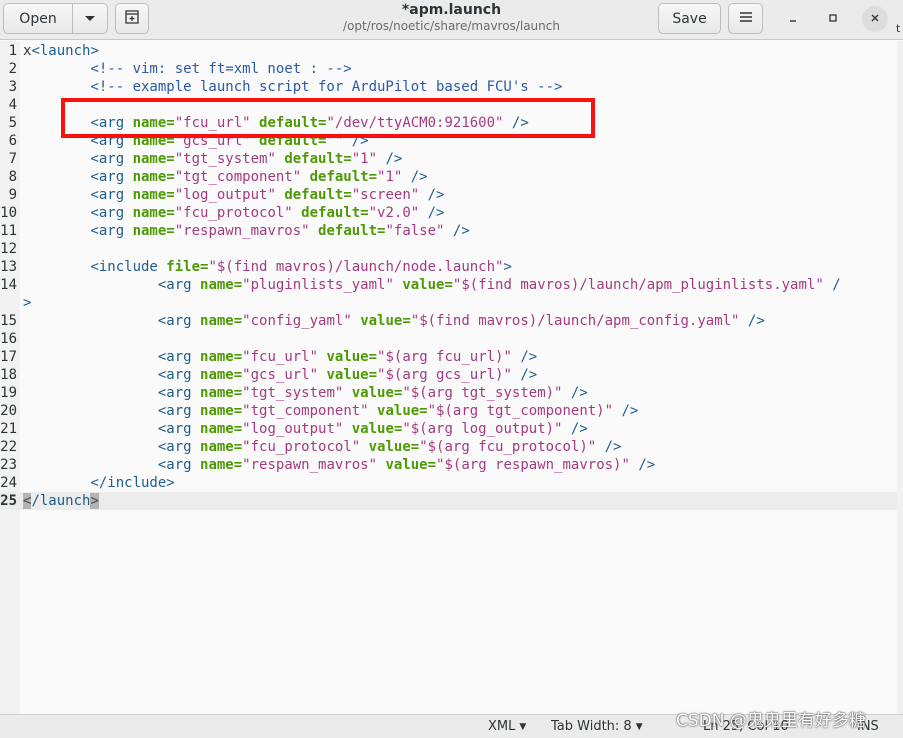  Describe the element at coordinates (8, 447) in the screenshot. I see `line-number: 22` at that location.